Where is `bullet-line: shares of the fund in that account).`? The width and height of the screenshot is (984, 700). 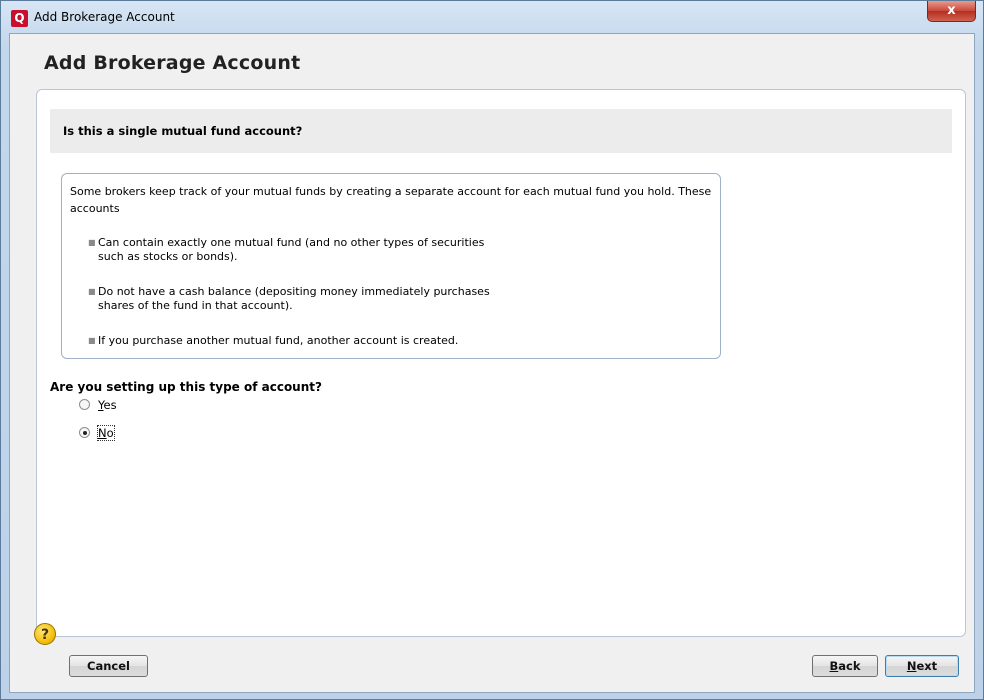
bullet-line: shares of the fund in that account). is located at coordinates (195, 305).